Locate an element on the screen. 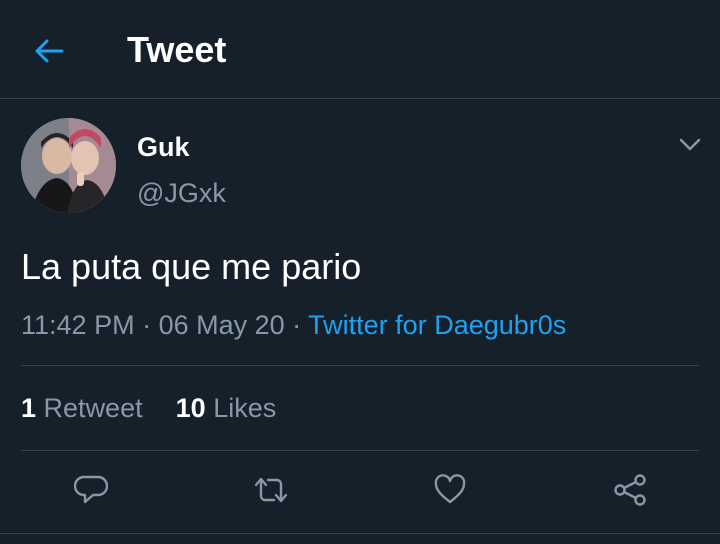 This screenshot has width=720, height=544. retweets-stat: 1 Retweet is located at coordinates (82, 408).